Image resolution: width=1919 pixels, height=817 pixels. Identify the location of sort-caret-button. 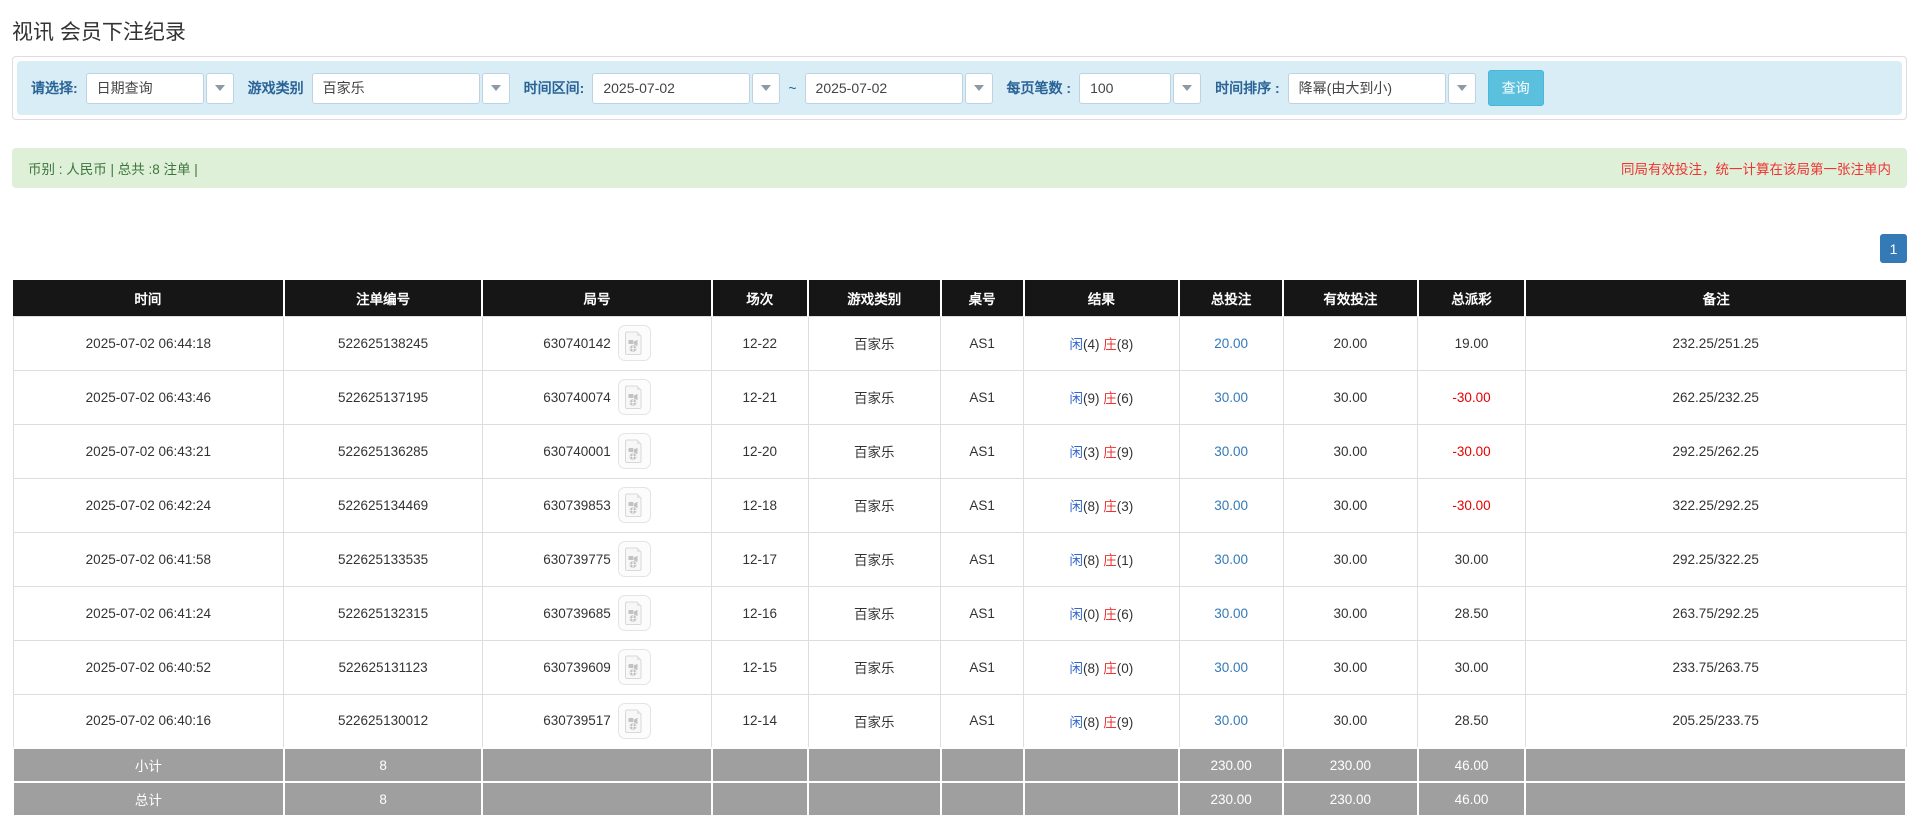
(1461, 88).